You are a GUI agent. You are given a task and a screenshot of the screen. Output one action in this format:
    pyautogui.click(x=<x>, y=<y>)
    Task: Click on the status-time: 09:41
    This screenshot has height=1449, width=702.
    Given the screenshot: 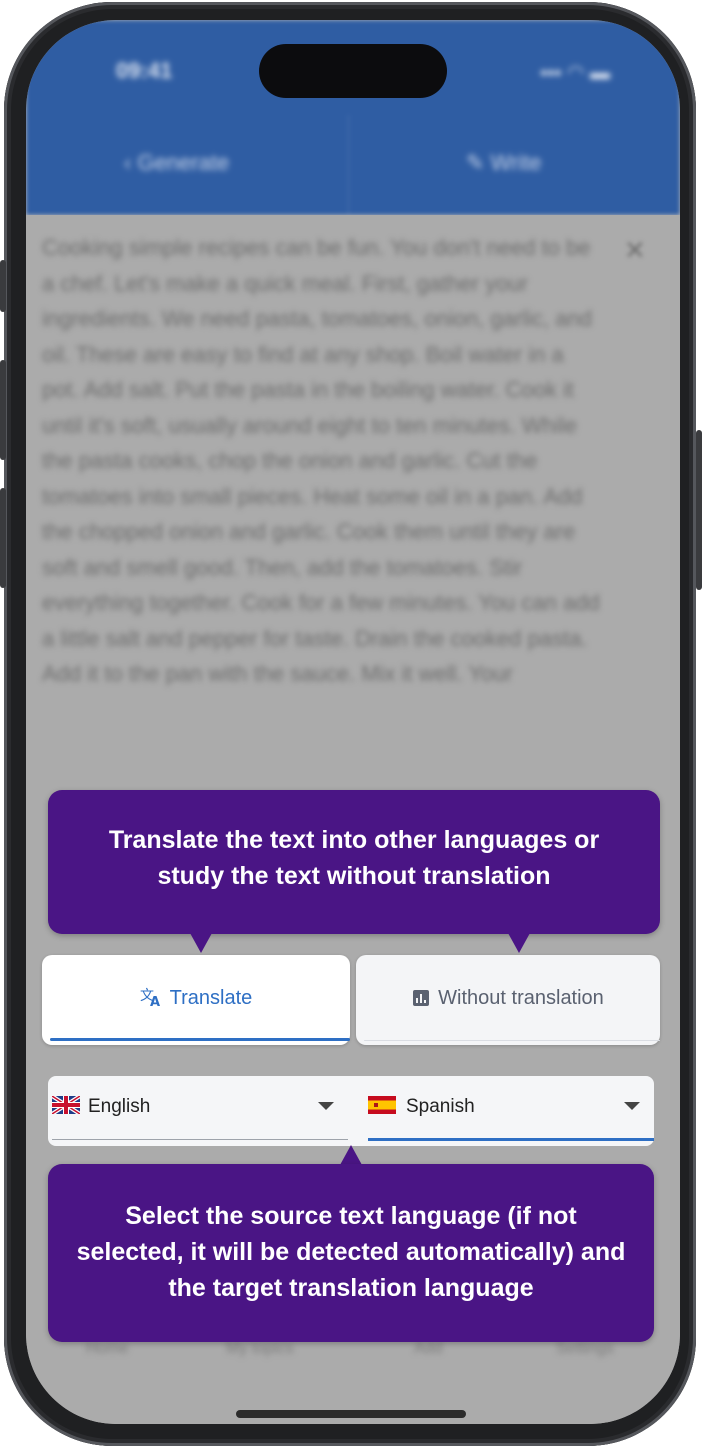 What is the action you would take?
    pyautogui.click(x=144, y=70)
    